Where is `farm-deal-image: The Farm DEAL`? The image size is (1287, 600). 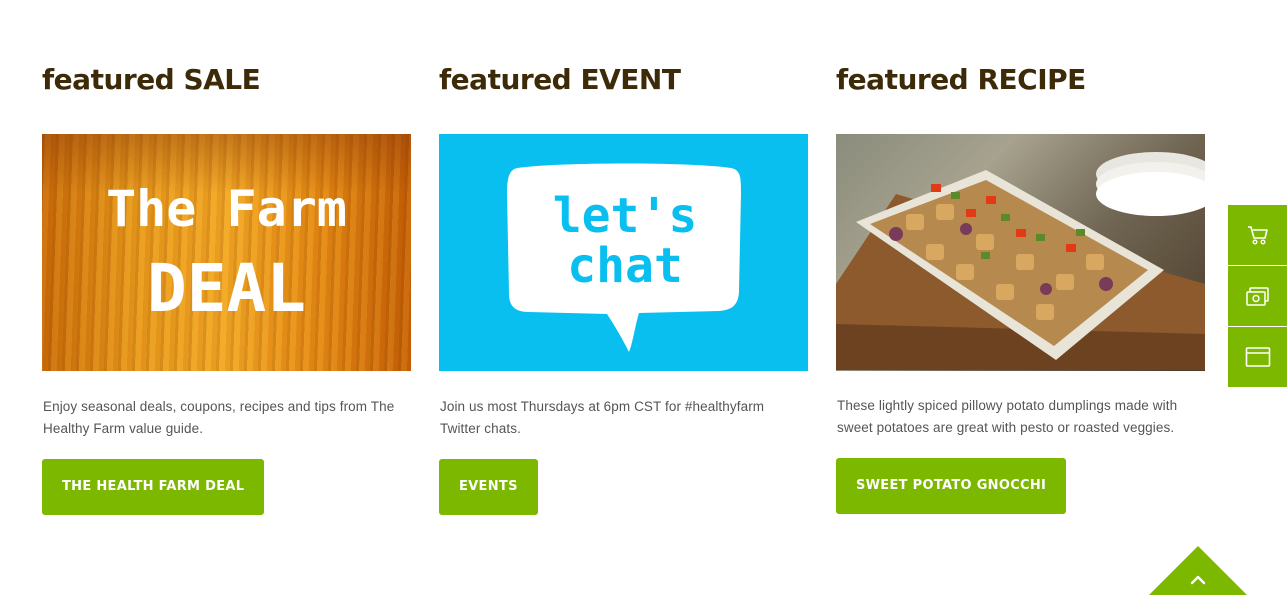
farm-deal-image: The Farm DEAL is located at coordinates (226, 252).